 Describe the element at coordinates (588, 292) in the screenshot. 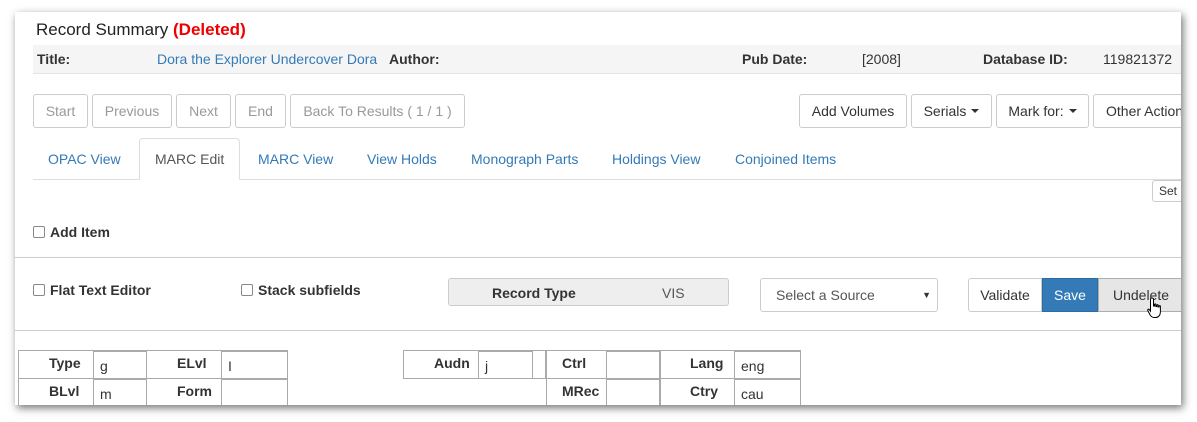

I see `record-type-display: Record Type VIS` at that location.